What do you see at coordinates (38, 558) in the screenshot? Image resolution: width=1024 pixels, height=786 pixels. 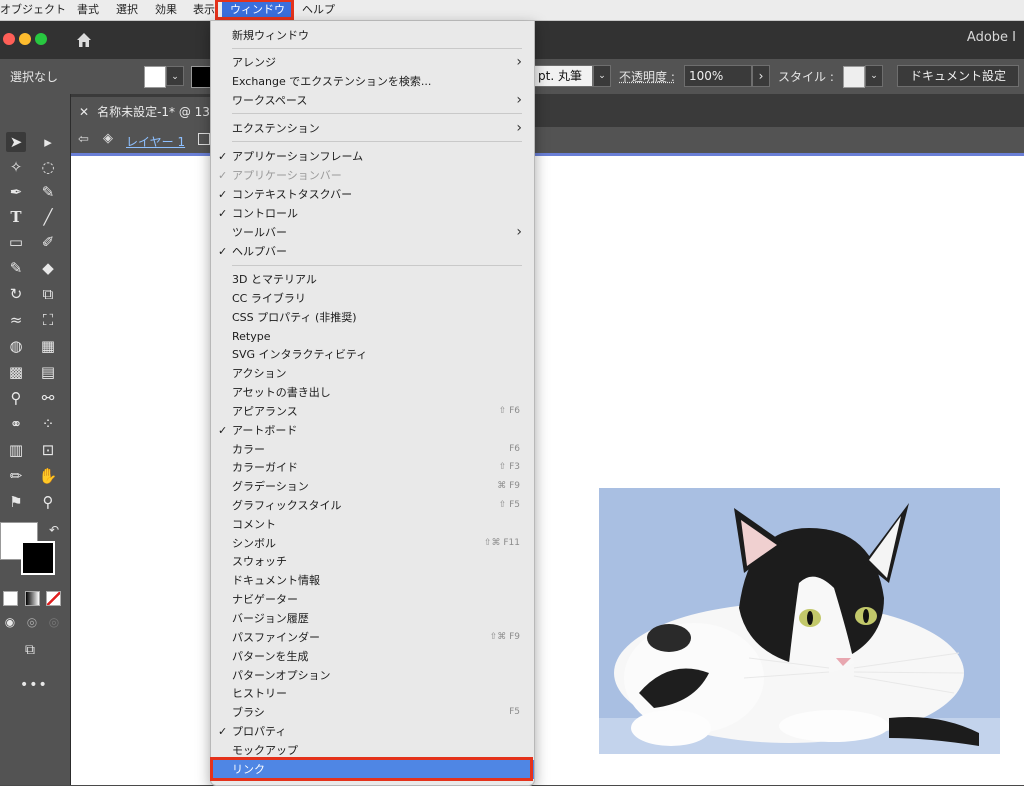 I see `stroke-color-box` at bounding box center [38, 558].